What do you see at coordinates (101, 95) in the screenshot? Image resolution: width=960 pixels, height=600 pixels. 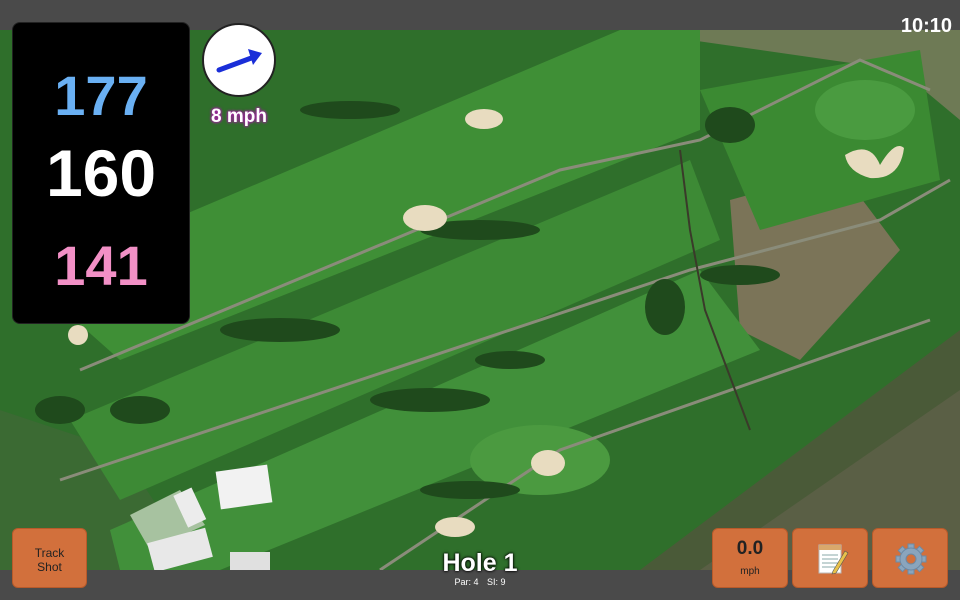 I see `distance-back: 177` at bounding box center [101, 95].